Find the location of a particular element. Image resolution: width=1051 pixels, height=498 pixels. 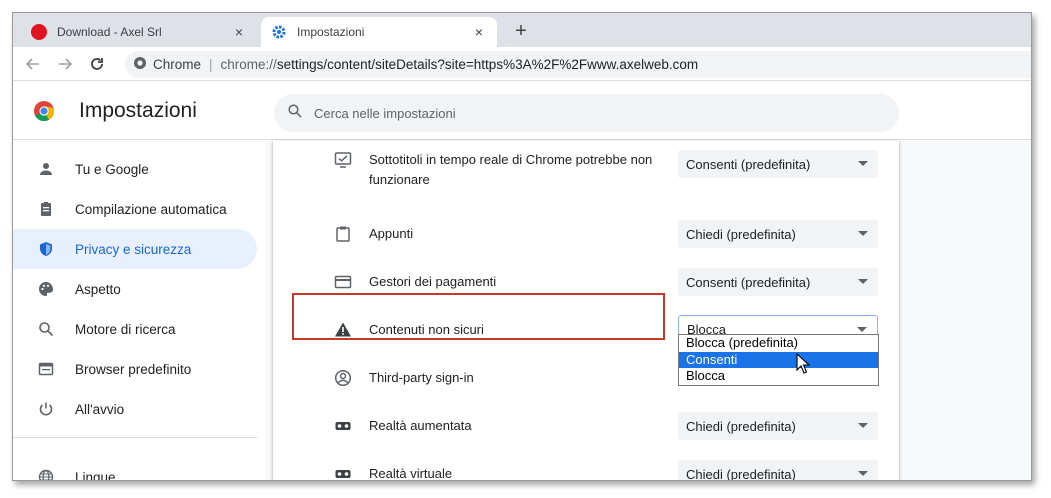

dropdown-option-highlighted: Consenti is located at coordinates (778, 360).